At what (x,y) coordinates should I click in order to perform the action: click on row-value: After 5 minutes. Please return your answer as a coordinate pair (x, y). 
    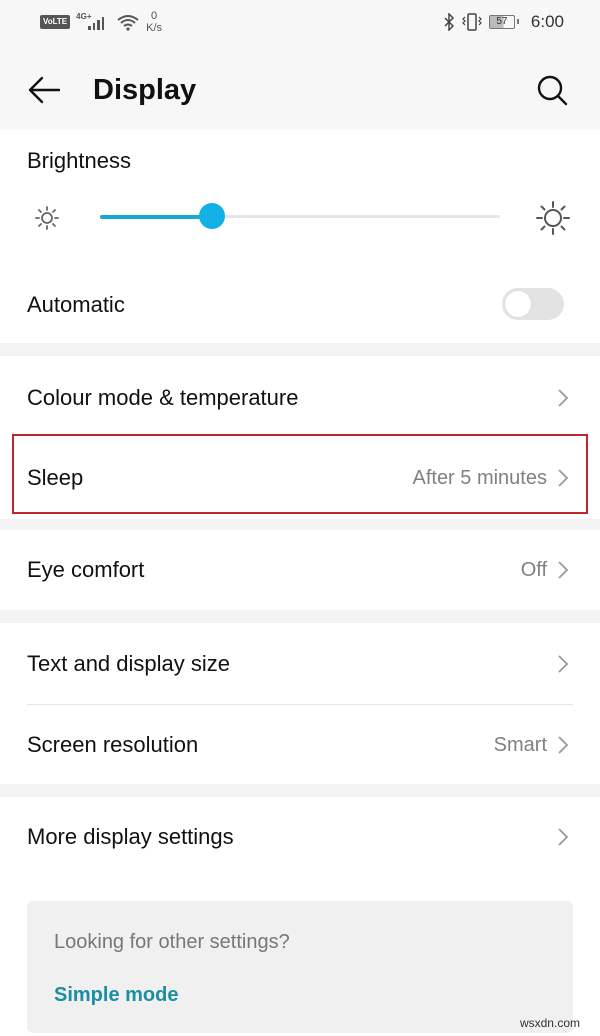
    Looking at the image, I should click on (479, 477).